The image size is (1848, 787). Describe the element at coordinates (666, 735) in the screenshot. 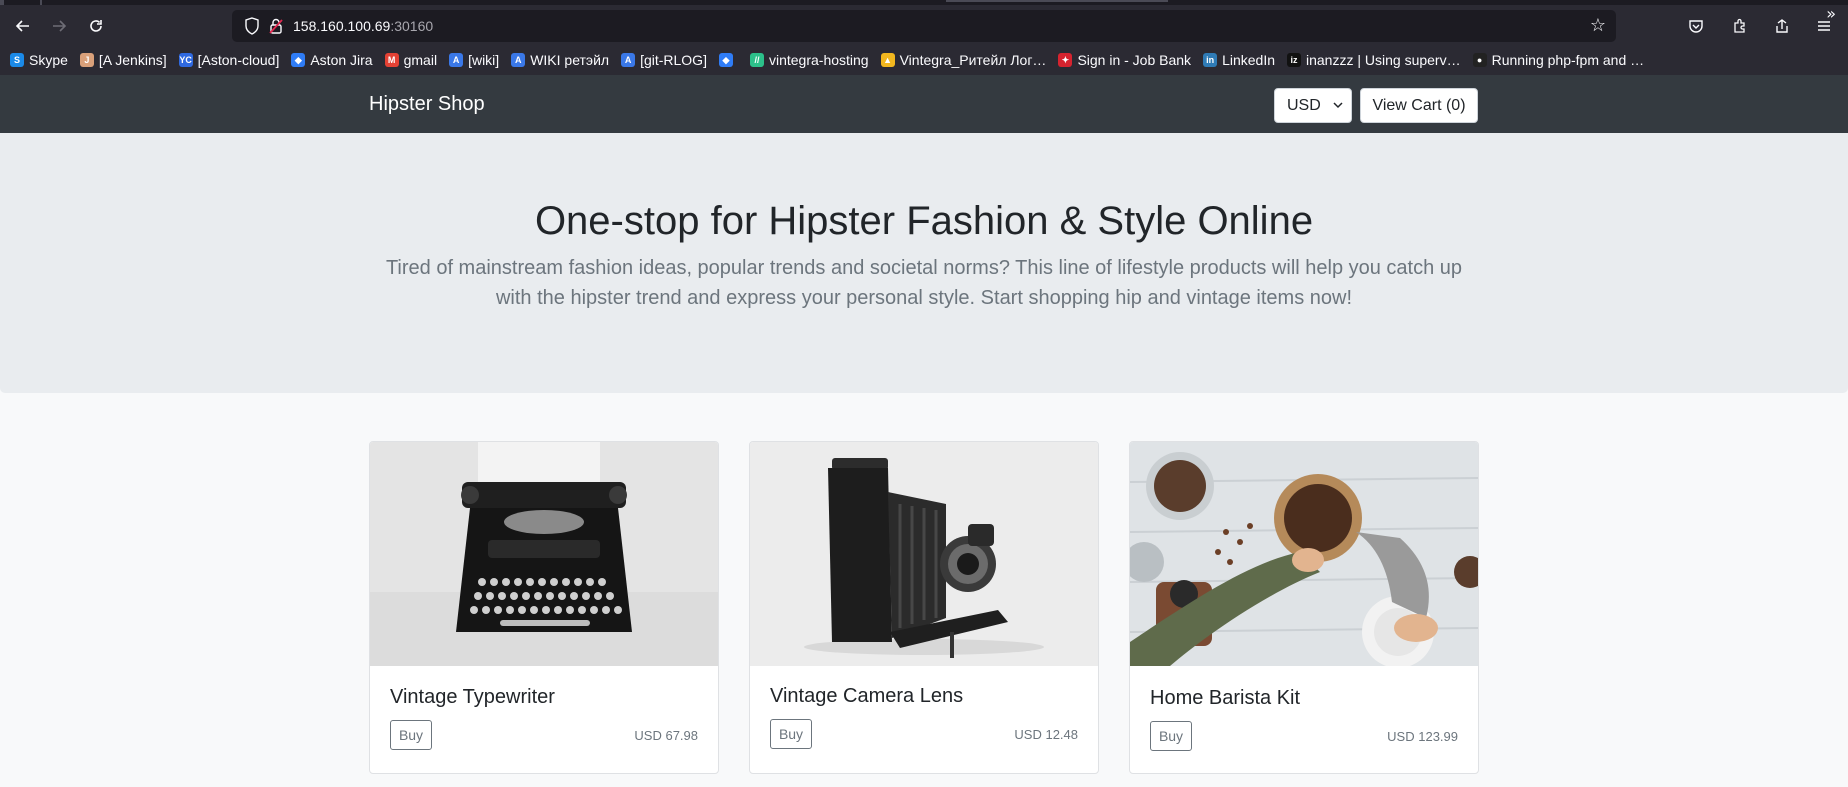

I see `product-price: USD 67.98` at that location.